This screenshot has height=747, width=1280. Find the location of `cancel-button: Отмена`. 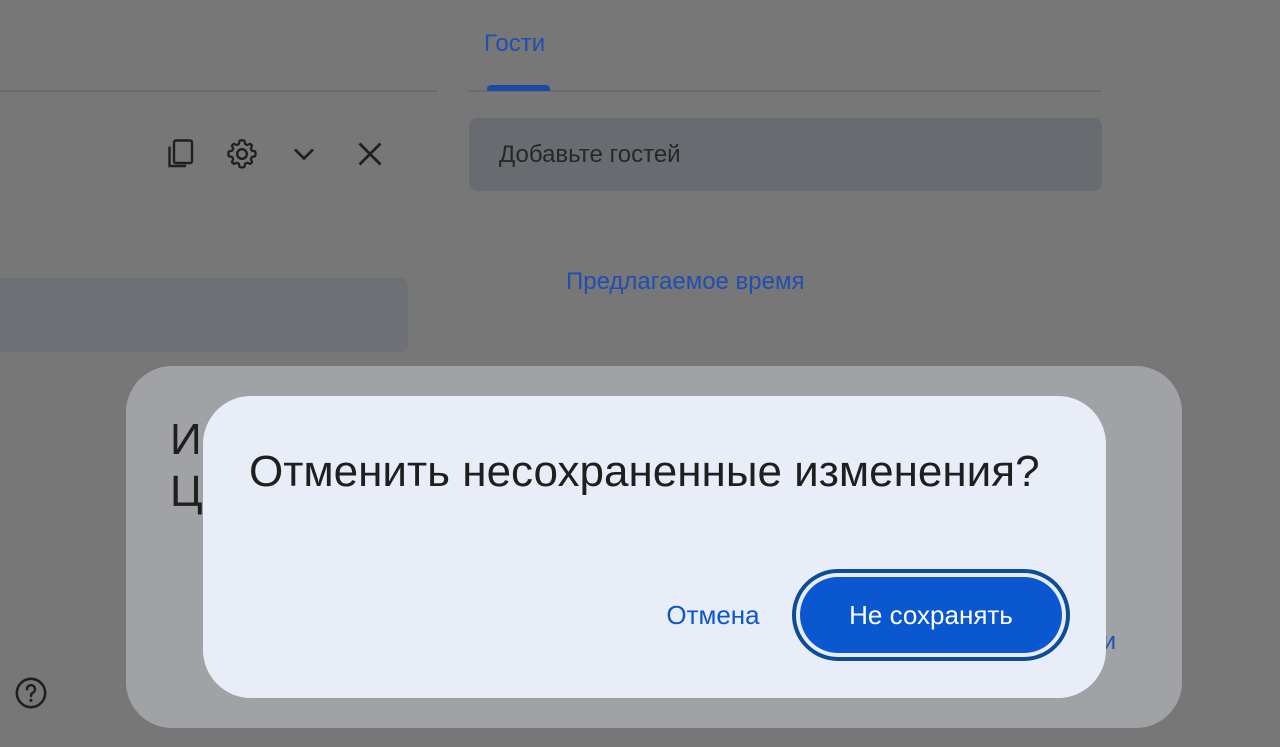

cancel-button: Отмена is located at coordinates (713, 615).